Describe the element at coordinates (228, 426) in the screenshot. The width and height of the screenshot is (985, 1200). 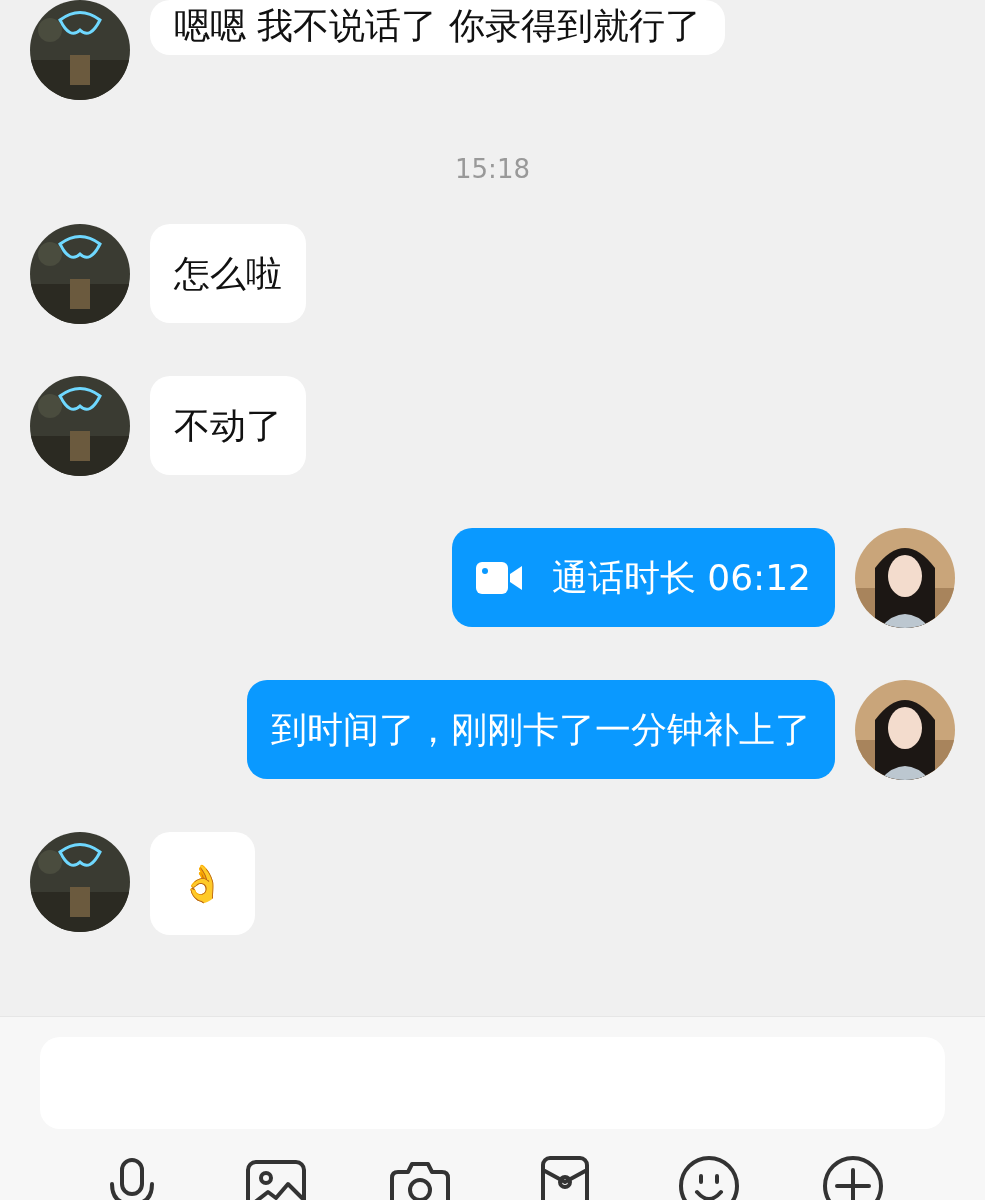
I see `message-bubble: 不动了` at that location.